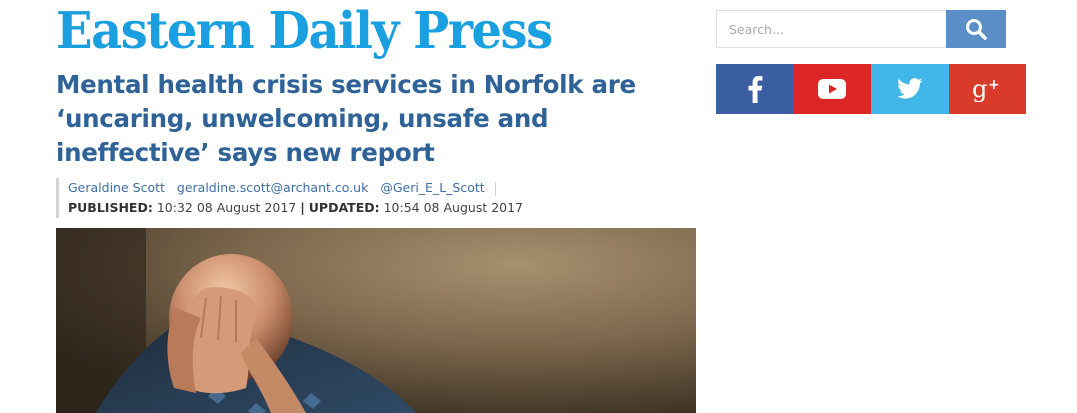  I want to click on google-plus-icon: g +, so click(986, 89).